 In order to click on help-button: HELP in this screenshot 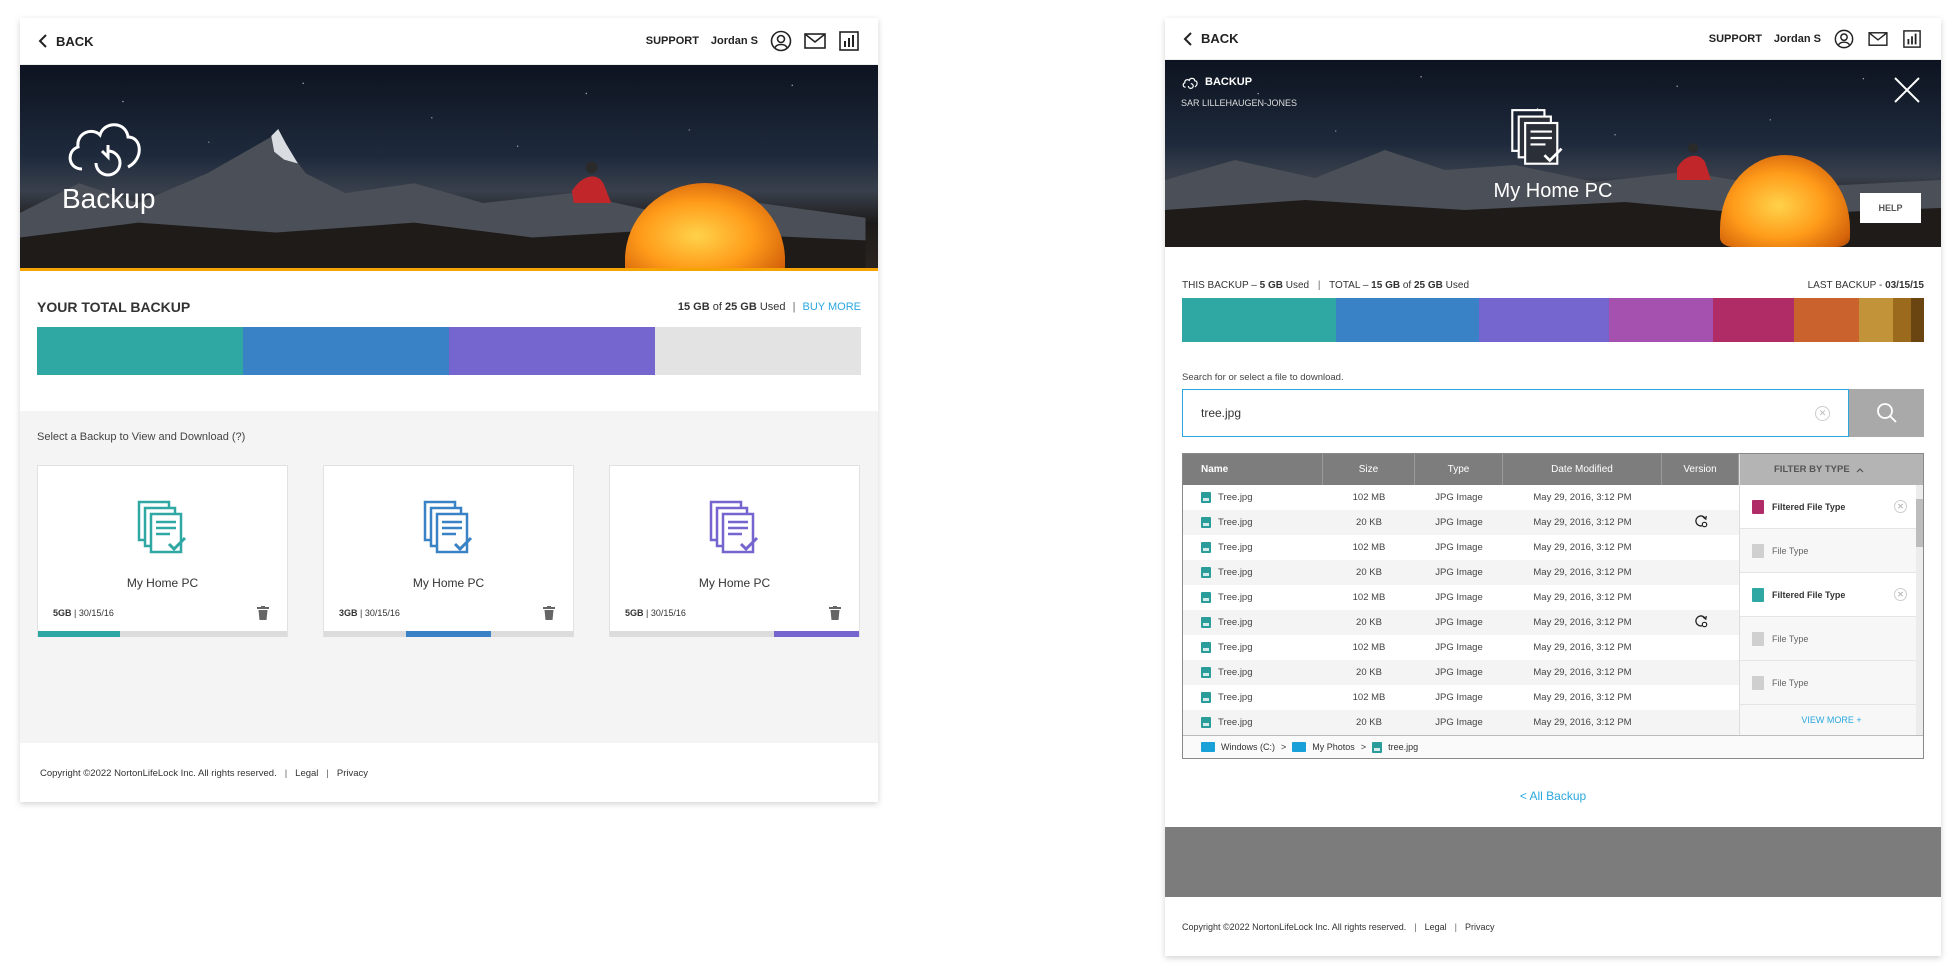, I will do `click(1890, 208)`.